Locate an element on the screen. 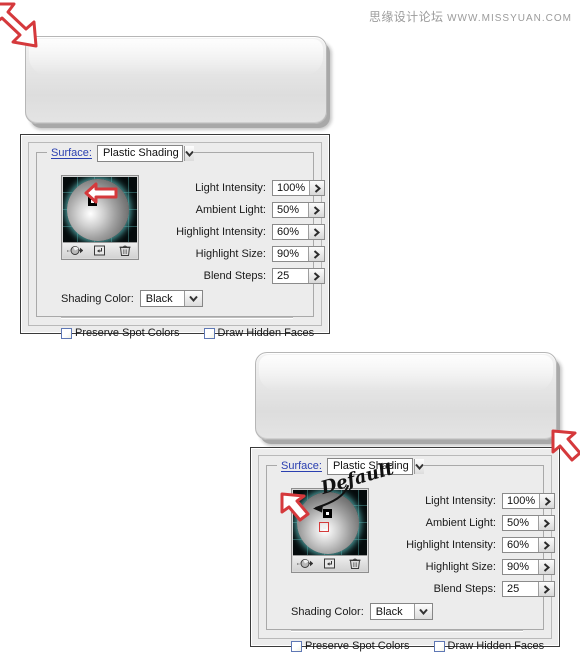 This screenshot has height=660, width=580. shading-color-value-top: Black is located at coordinates (159, 298).